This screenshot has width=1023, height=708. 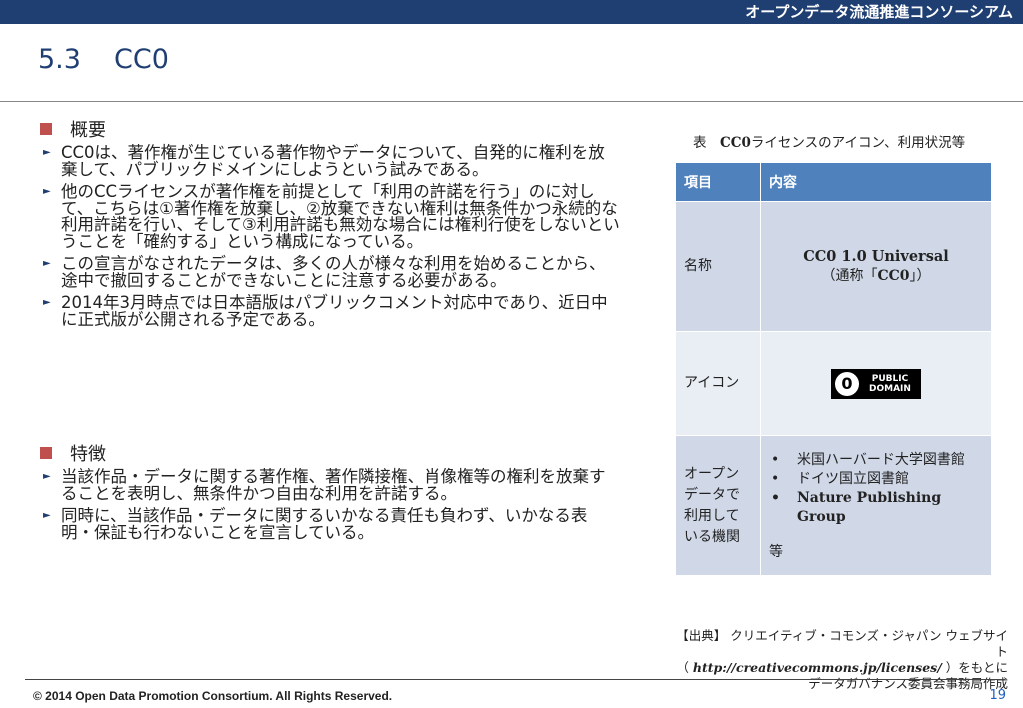 I want to click on org-name: 米国ハーバード大学図書館, so click(x=881, y=459).